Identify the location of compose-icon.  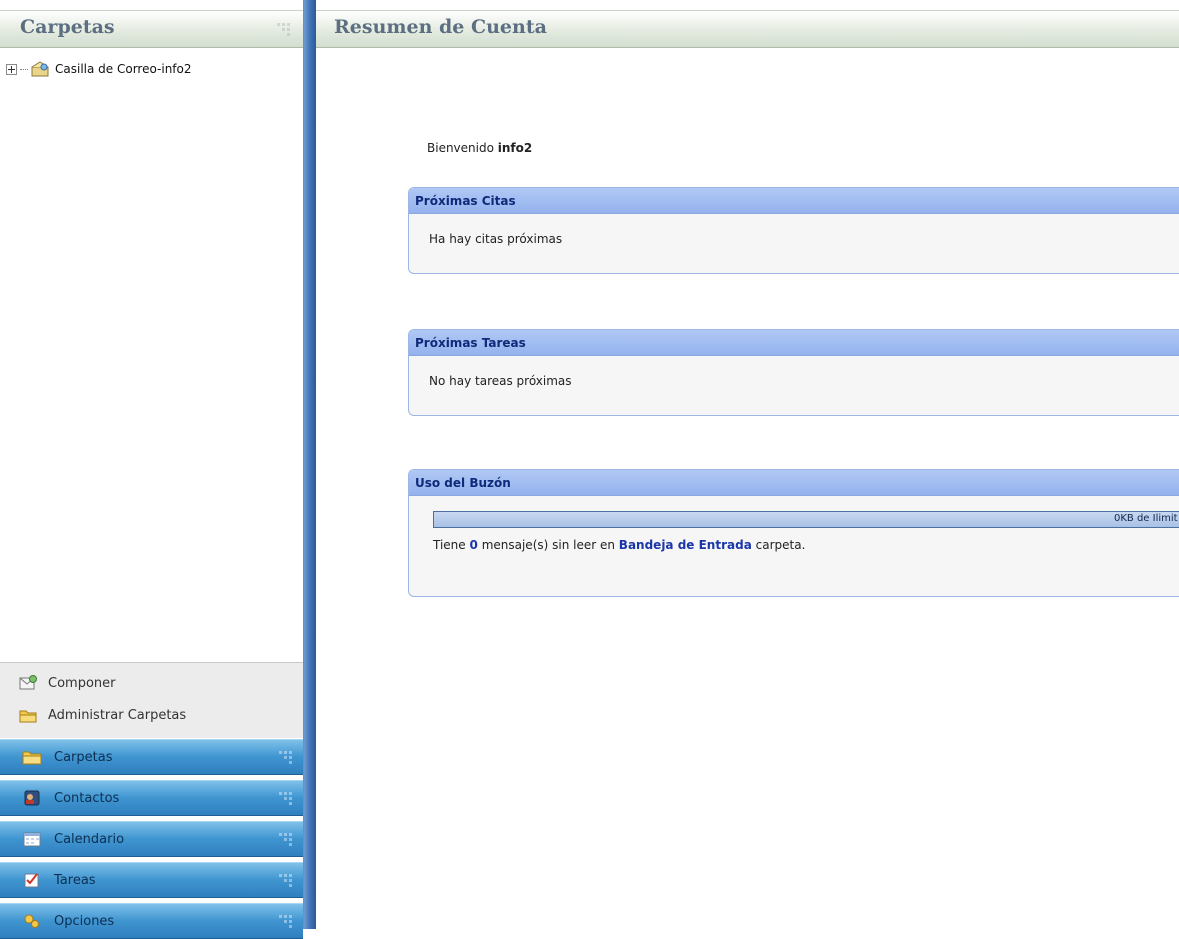
(28, 682).